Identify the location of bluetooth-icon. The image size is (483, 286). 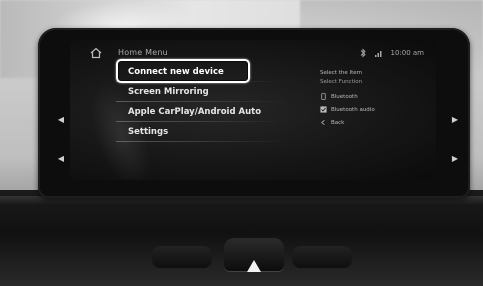
(364, 53).